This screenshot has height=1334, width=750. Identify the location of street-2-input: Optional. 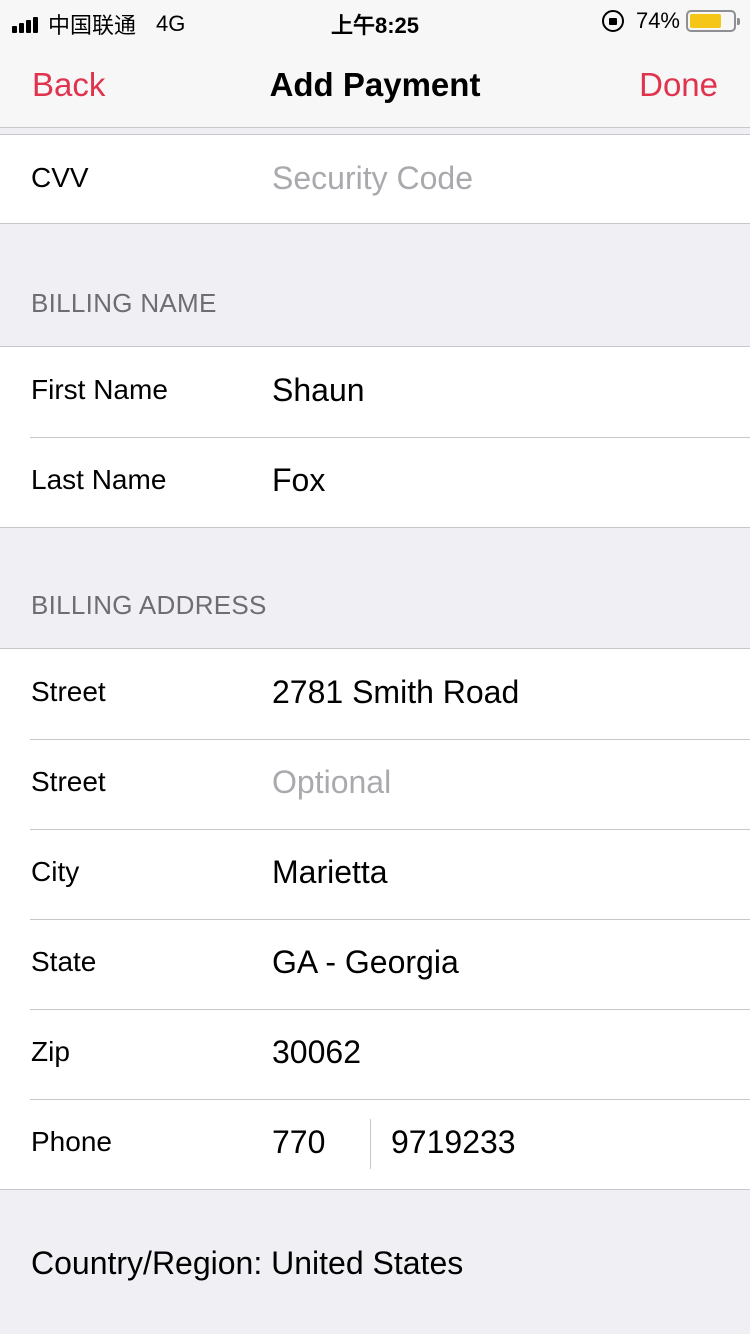
(331, 782).